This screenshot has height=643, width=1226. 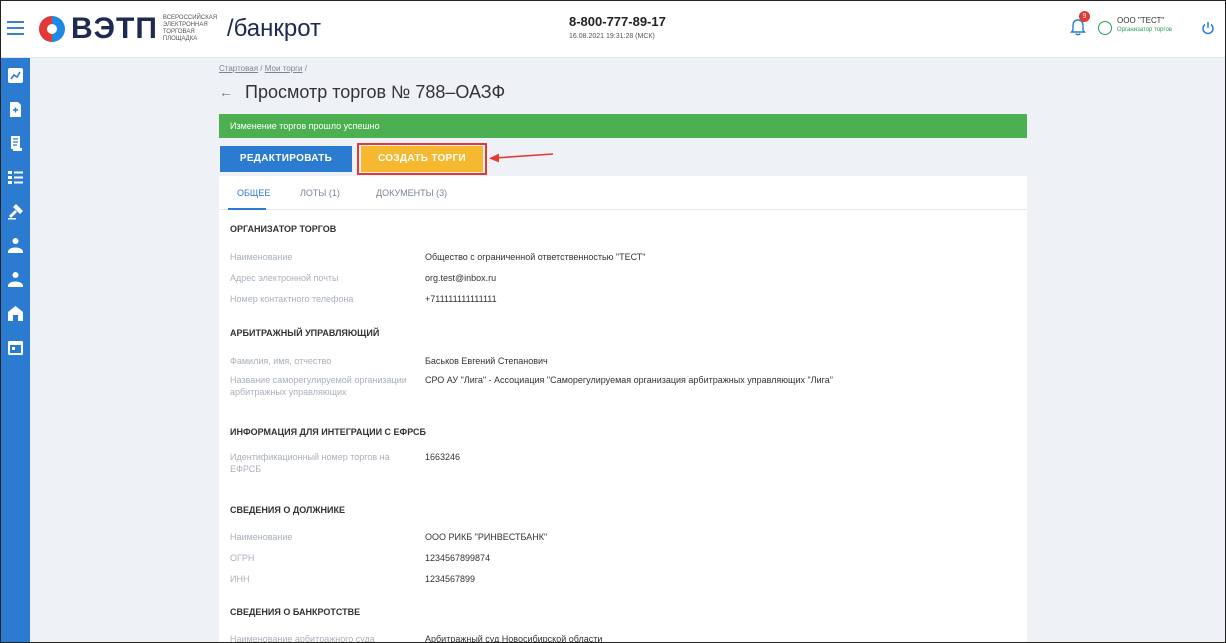 What do you see at coordinates (1144, 30) in the screenshot?
I see `user-role: Организатор торгов` at bounding box center [1144, 30].